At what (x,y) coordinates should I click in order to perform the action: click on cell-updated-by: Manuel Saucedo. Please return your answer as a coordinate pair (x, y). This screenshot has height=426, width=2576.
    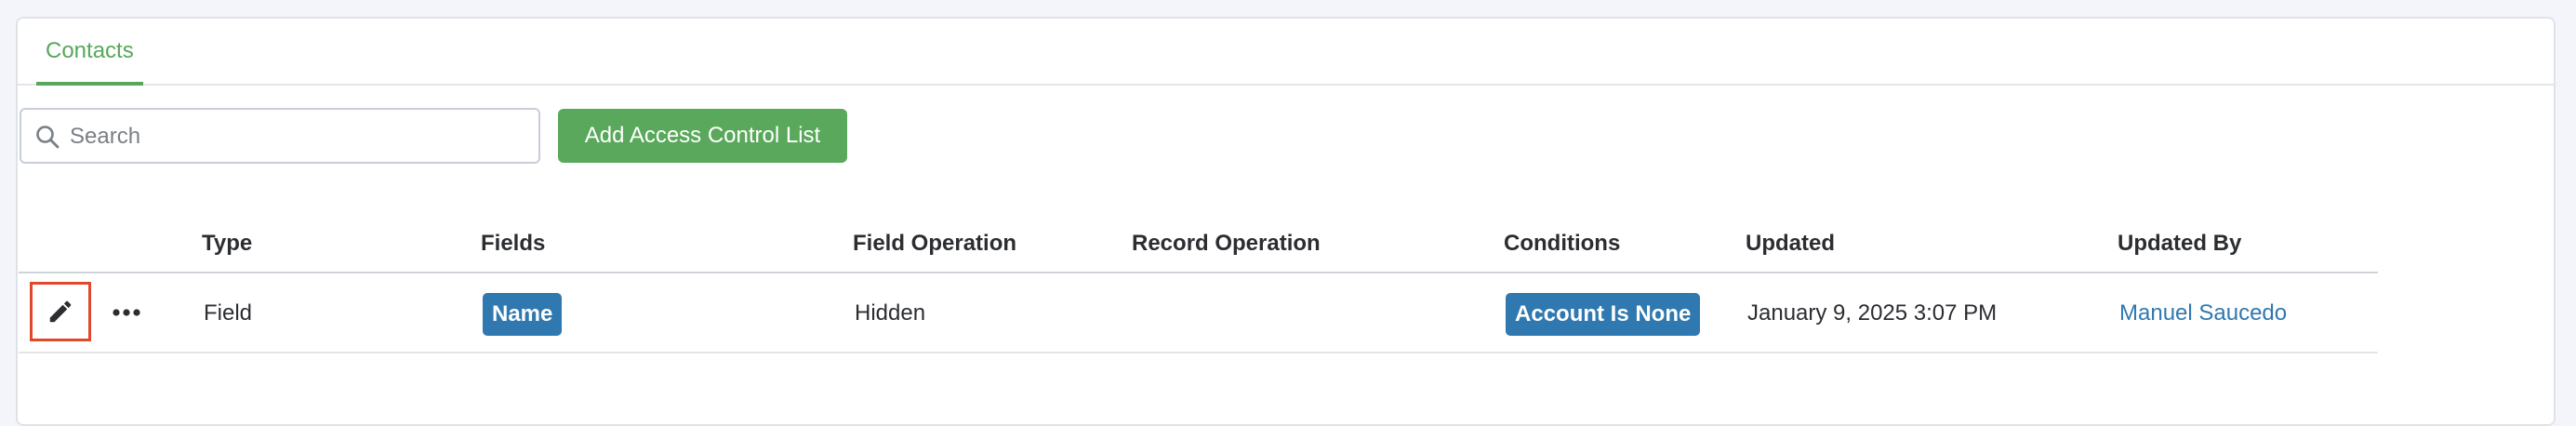
    Looking at the image, I should click on (2203, 313).